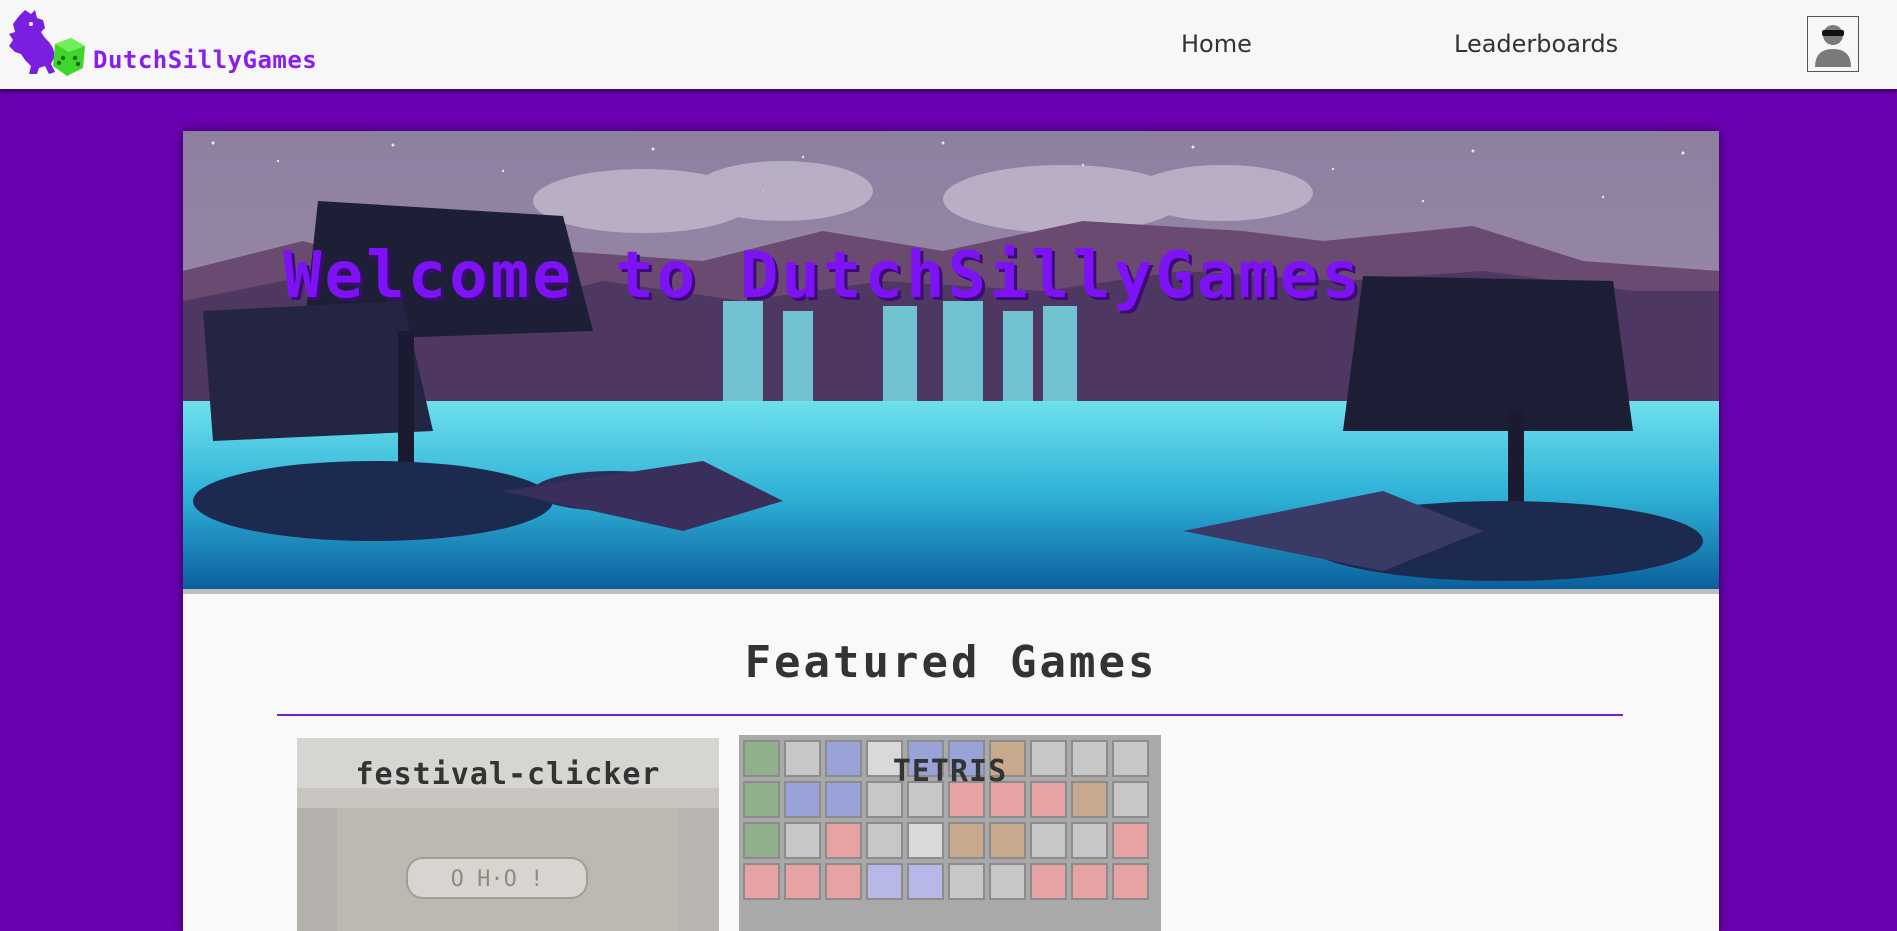 The height and width of the screenshot is (931, 1897). Describe the element at coordinates (823, 276) in the screenshot. I see `hero-title: Welcome to DutchSillyGames` at that location.